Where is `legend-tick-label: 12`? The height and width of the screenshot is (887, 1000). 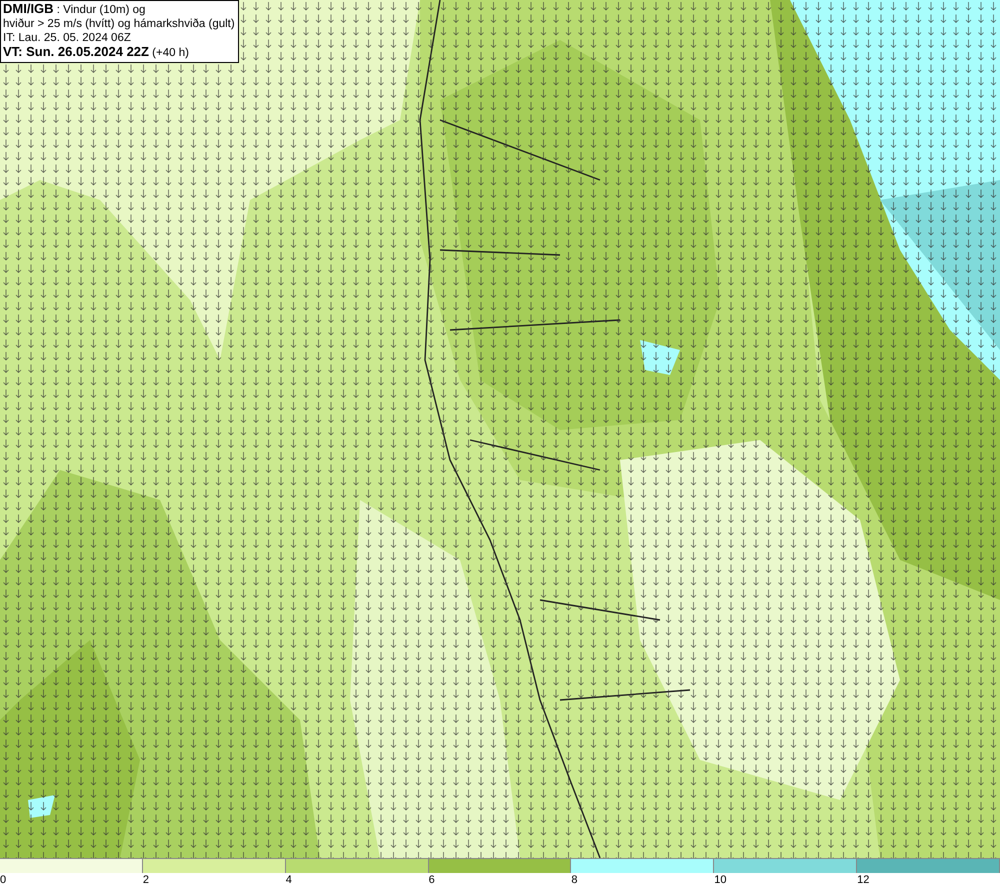 legend-tick-label: 12 is located at coordinates (863, 880).